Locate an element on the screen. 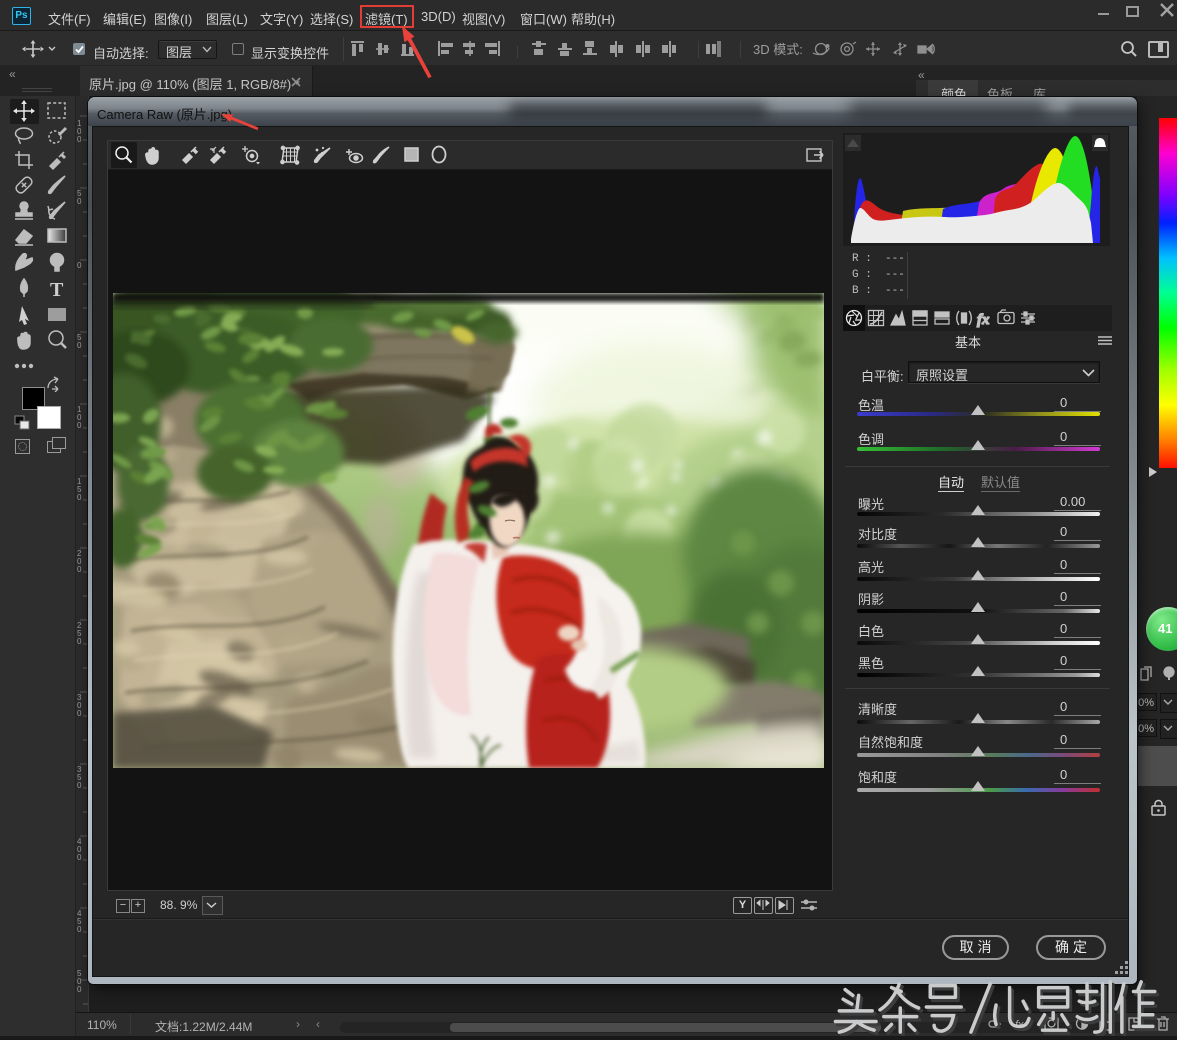 This screenshot has height=1040, width=1177. svg-text: fx is located at coordinates (983, 320).